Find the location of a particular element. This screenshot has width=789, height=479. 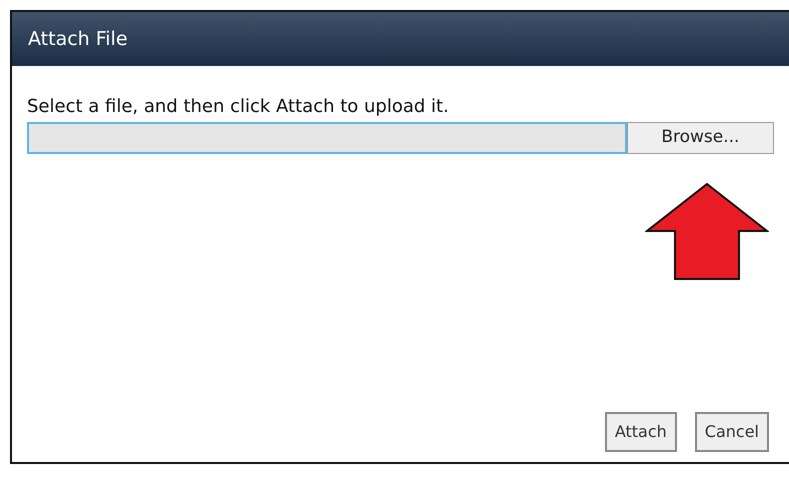

dialog-button: Cancel is located at coordinates (731, 432).